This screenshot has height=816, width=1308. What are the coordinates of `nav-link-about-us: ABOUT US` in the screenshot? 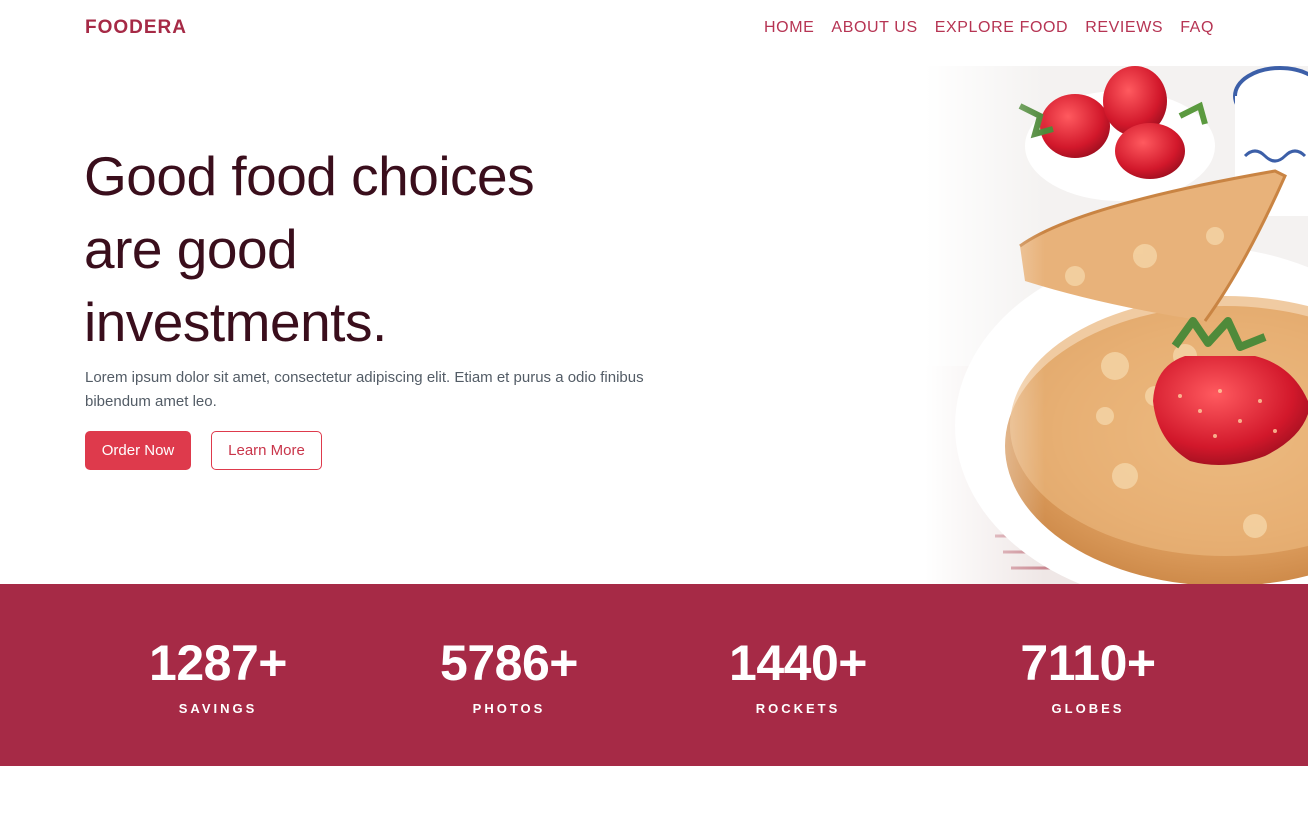 It's located at (874, 28).